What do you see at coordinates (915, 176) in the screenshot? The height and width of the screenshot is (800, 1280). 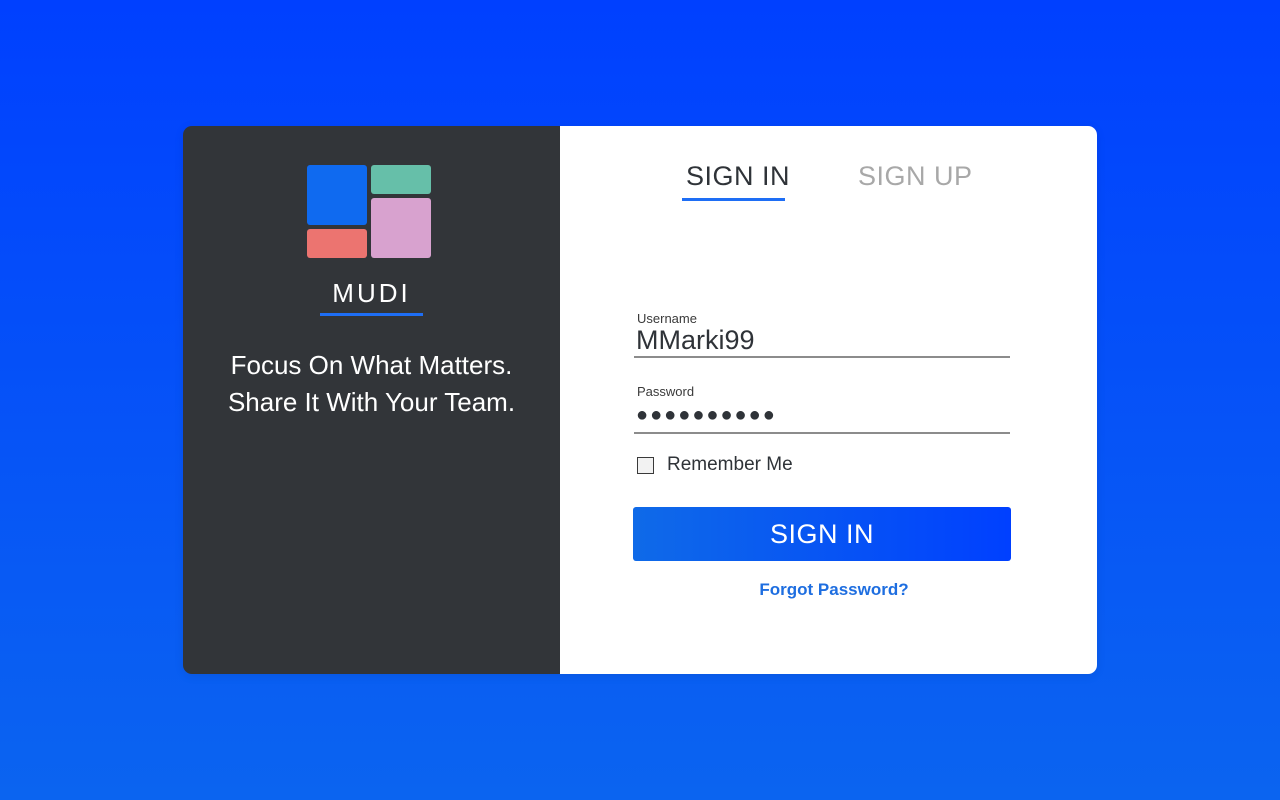 I see `tab-sign-up: SIGN UP` at bounding box center [915, 176].